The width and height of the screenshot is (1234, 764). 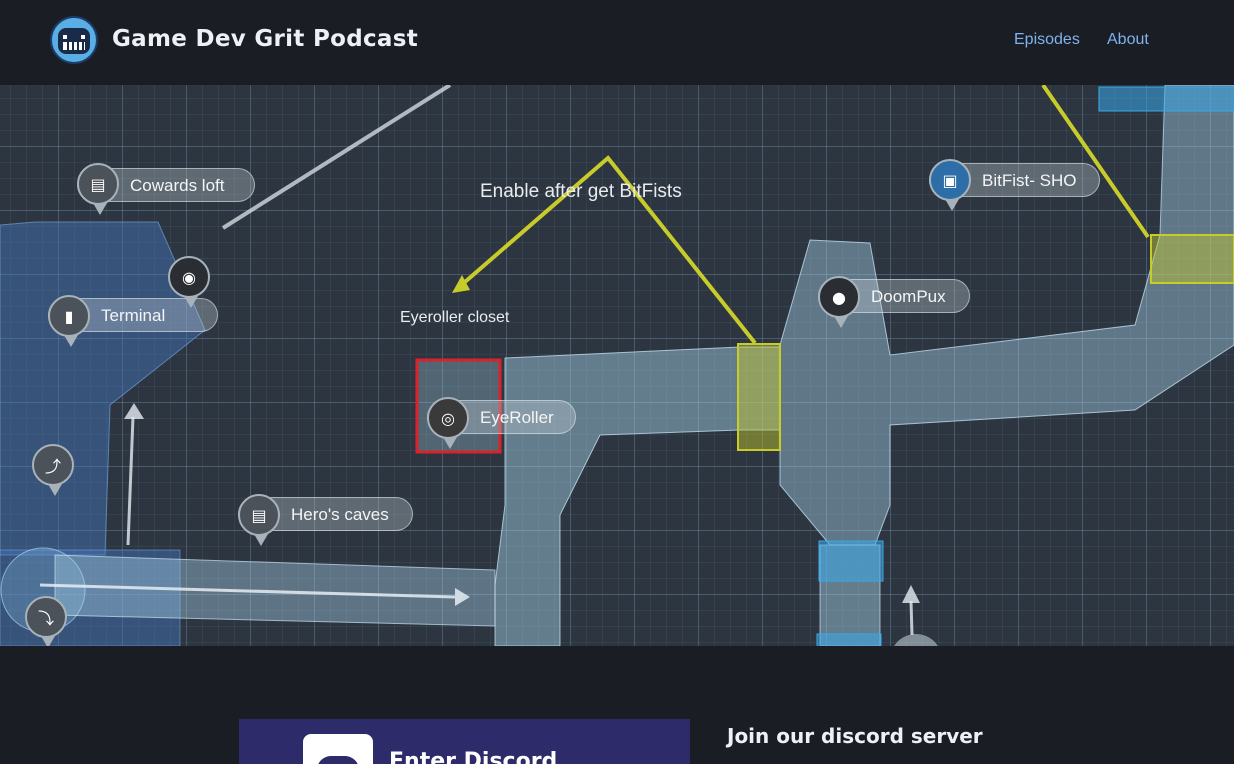 I want to click on site-title: Game Dev Grit Podcast, so click(x=265, y=39).